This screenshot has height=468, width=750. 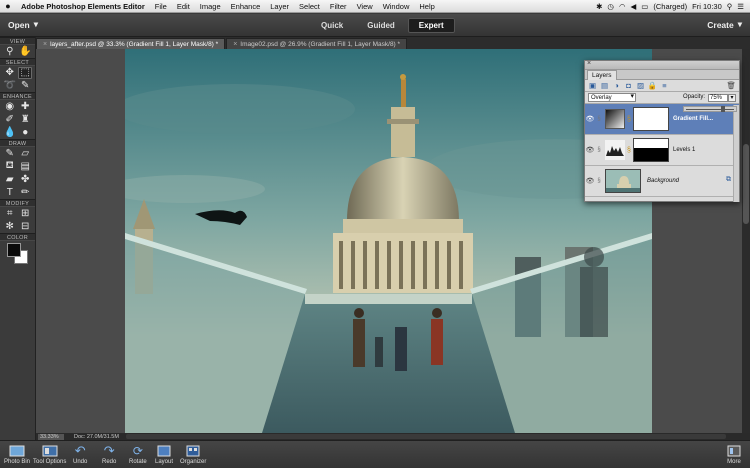 What do you see at coordinates (25, 120) in the screenshot?
I see `clone-stamp-tool-icon: ♜` at bounding box center [25, 120].